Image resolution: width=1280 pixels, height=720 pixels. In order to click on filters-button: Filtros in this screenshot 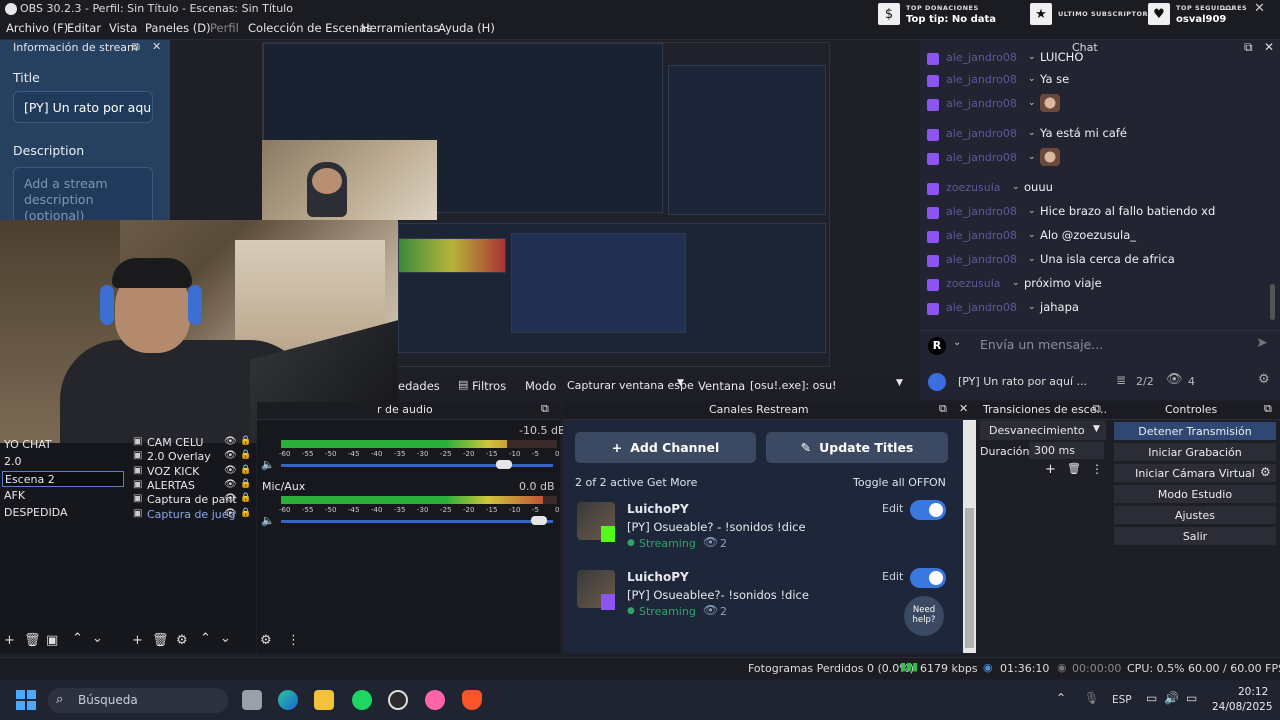, I will do `click(489, 386)`.